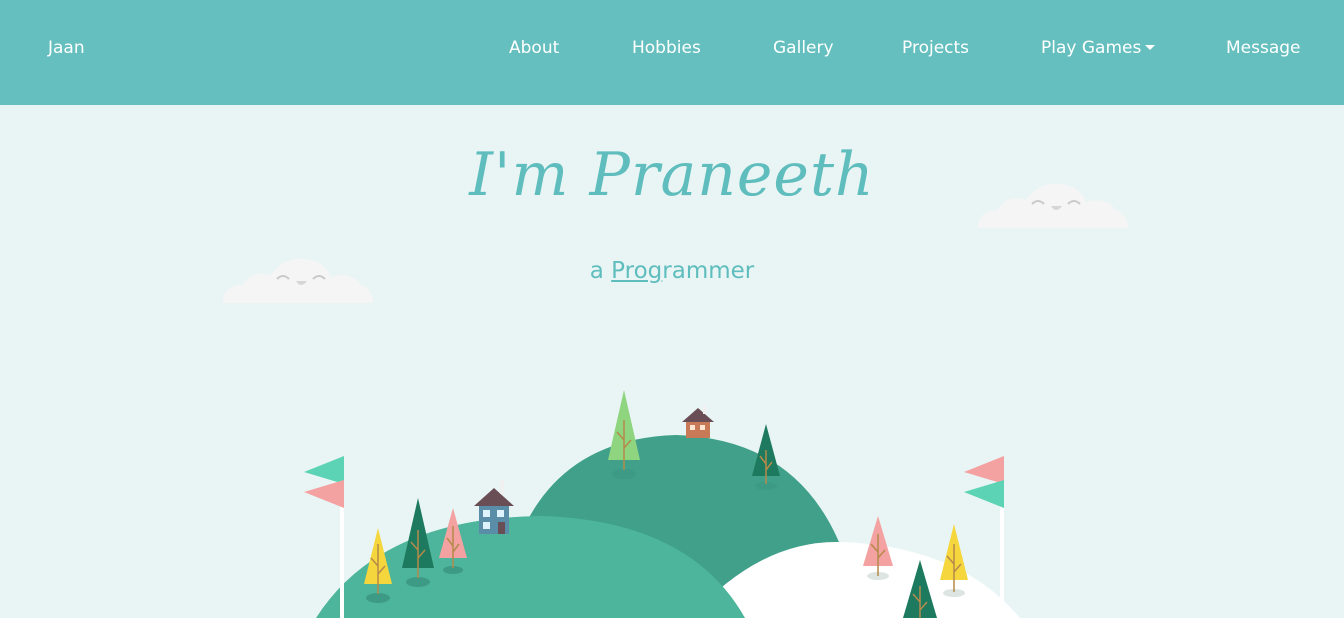  What do you see at coordinates (672, 175) in the screenshot?
I see `hero-title: I'm Praneeth` at bounding box center [672, 175].